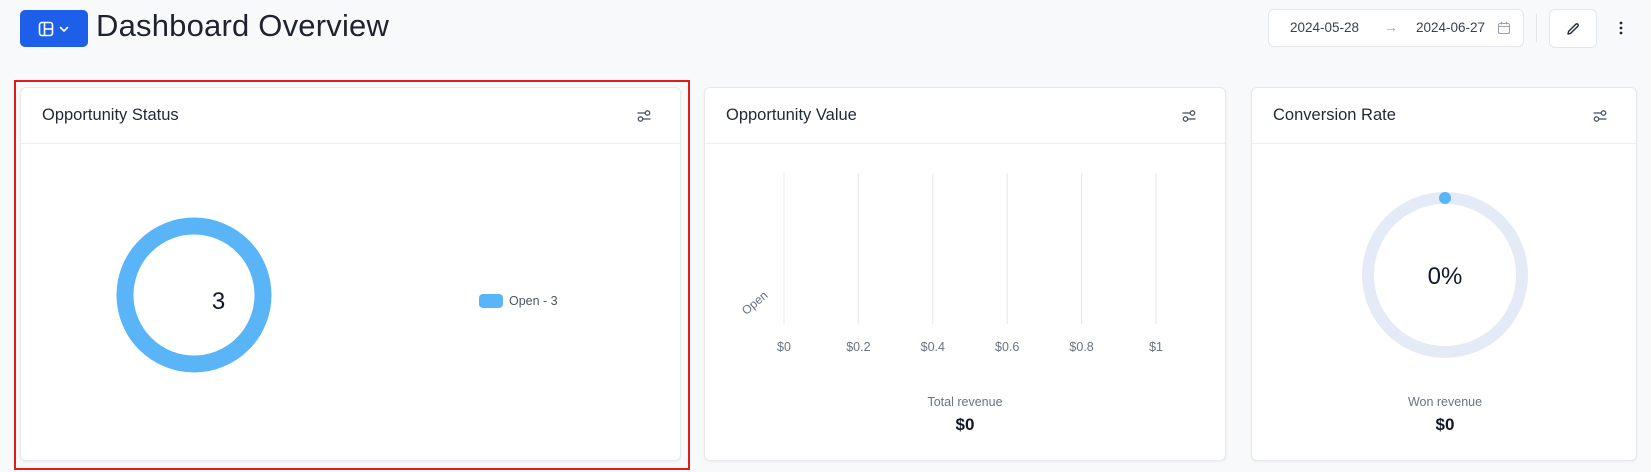 The image size is (1651, 472). What do you see at coordinates (1444, 116) in the screenshot?
I see `card-header: Conversion Rate` at bounding box center [1444, 116].